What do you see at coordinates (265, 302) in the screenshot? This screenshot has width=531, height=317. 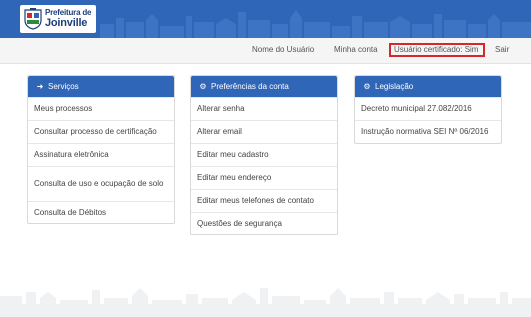 I see `footer-skyline` at bounding box center [265, 302].